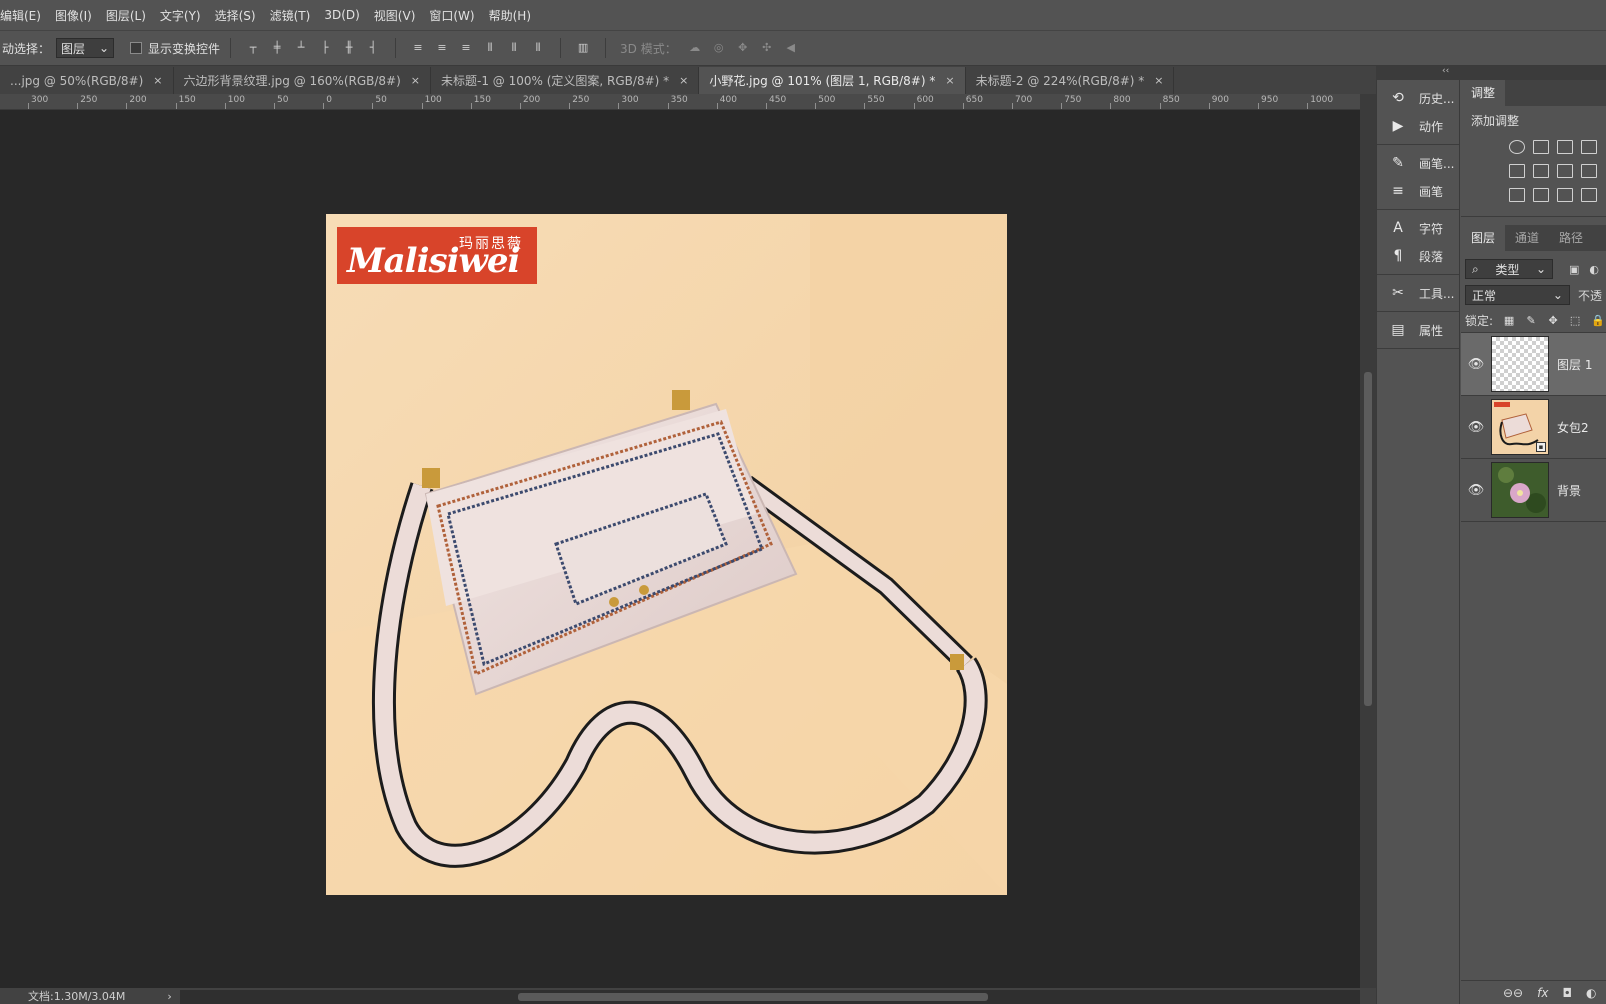 The image size is (1606, 1004). Describe the element at coordinates (1589, 147) in the screenshot. I see `exposure-icon` at that location.